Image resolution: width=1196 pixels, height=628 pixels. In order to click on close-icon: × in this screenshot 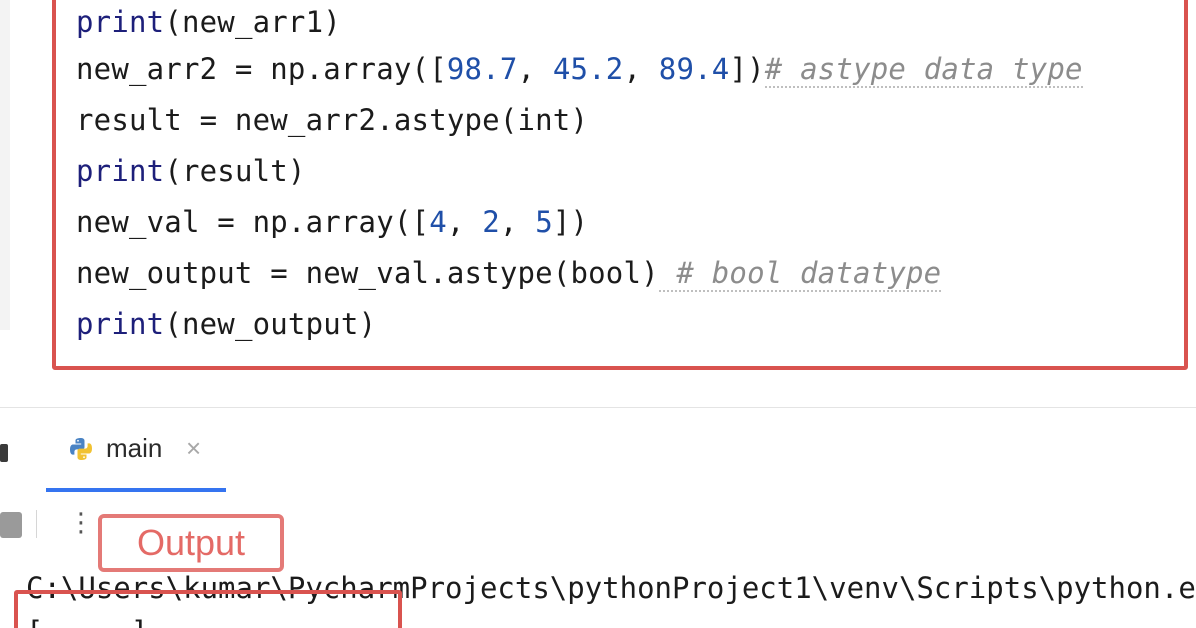, I will do `click(193, 448)`.